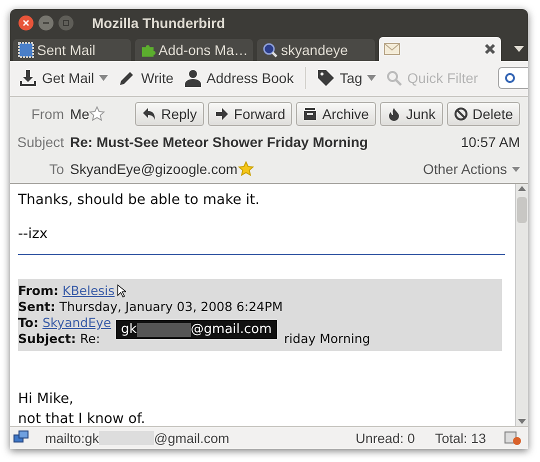  Describe the element at coordinates (28, 78) in the screenshot. I see `download-icon` at that location.